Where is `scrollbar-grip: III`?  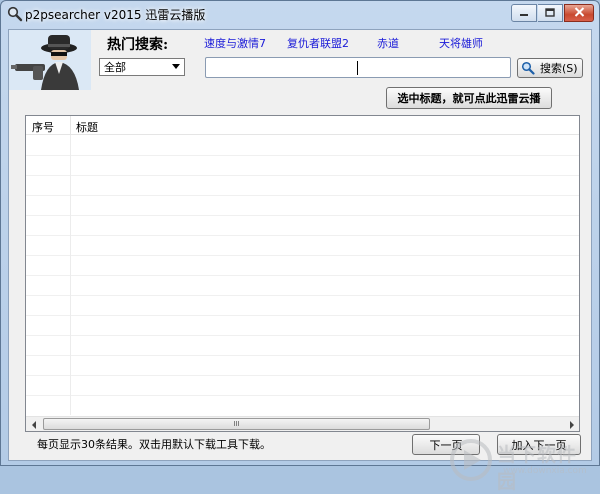
scrollbar-grip: III is located at coordinates (236, 424).